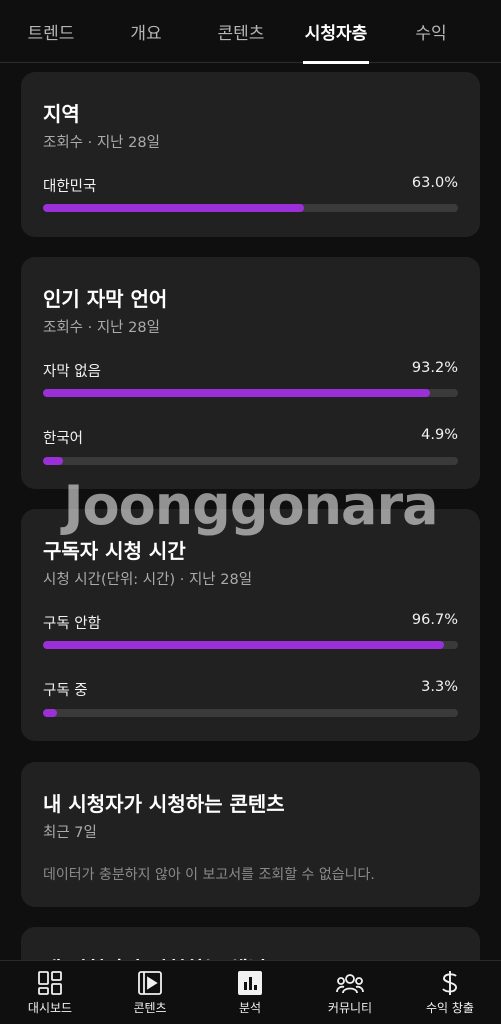  I want to click on tab-audience: 시청자층, so click(336, 32).